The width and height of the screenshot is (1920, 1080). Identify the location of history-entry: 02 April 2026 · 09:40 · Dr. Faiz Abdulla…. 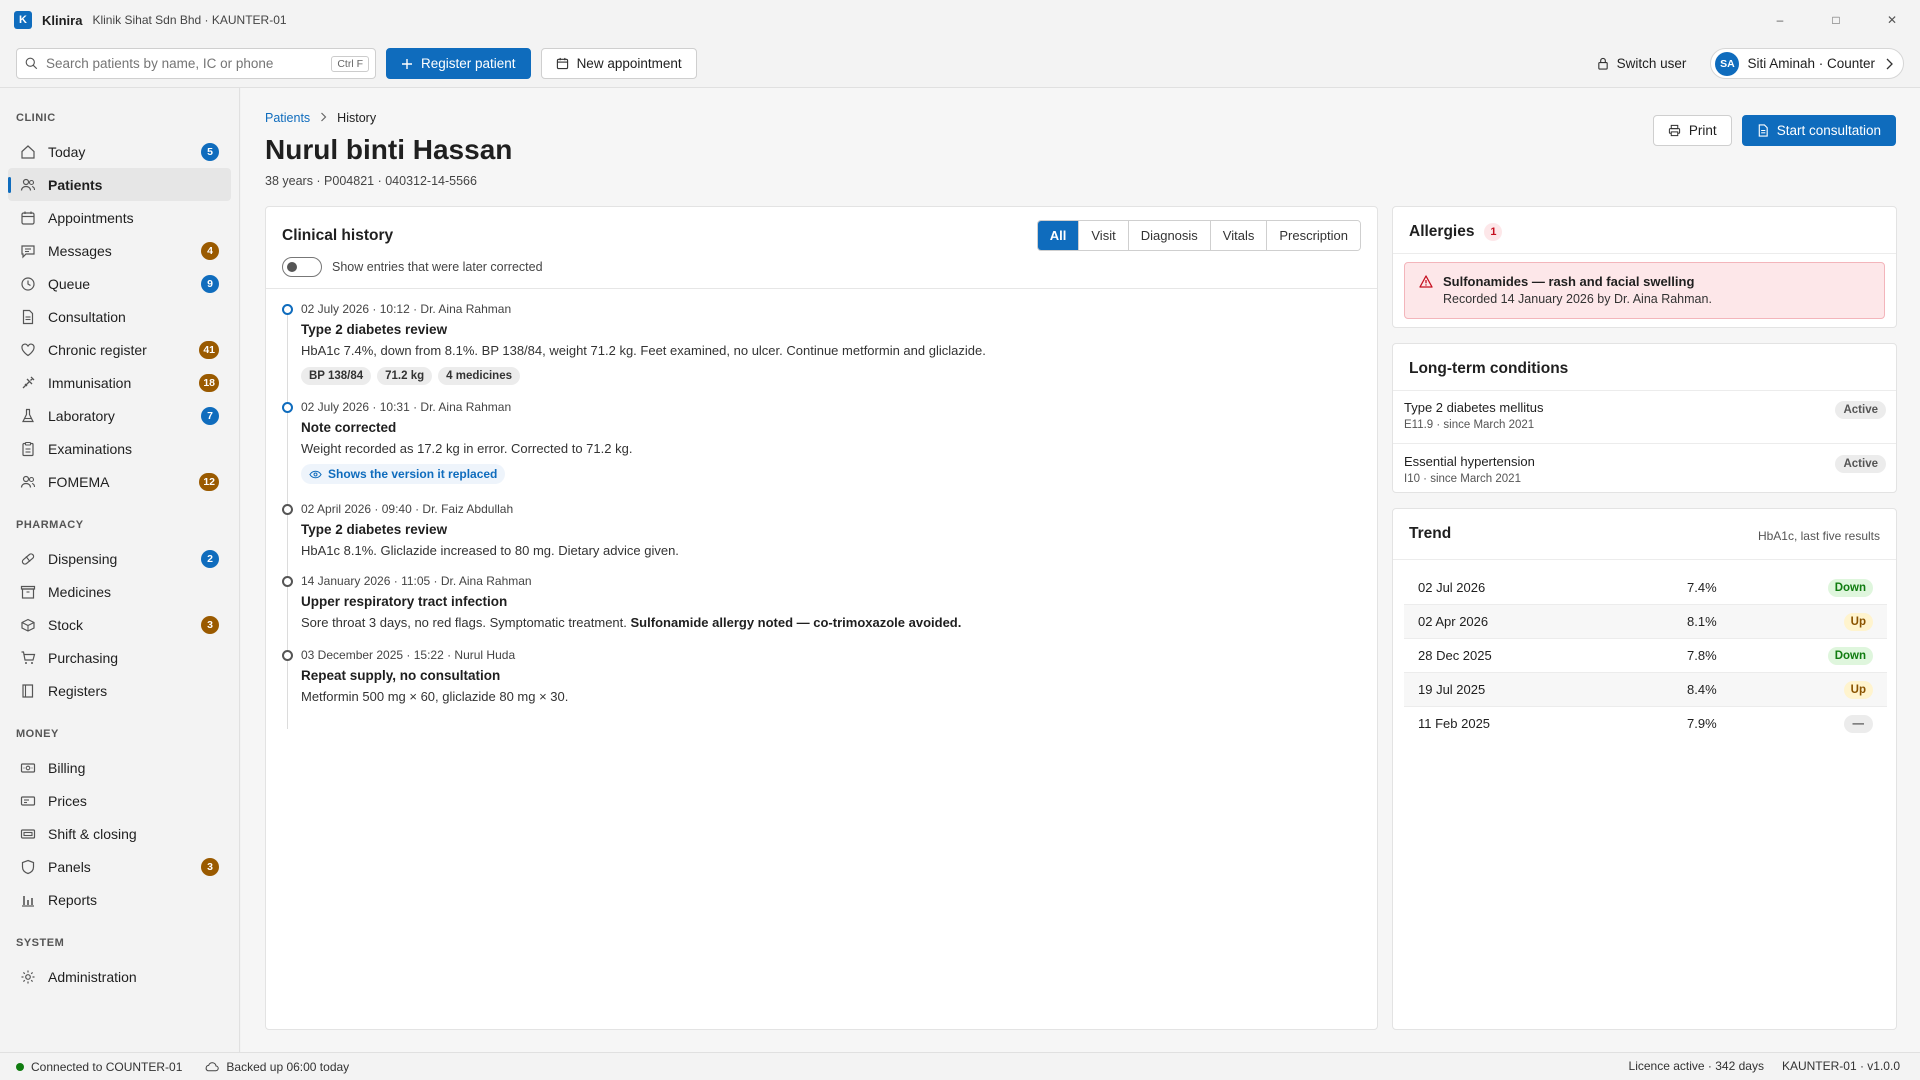
(822, 530).